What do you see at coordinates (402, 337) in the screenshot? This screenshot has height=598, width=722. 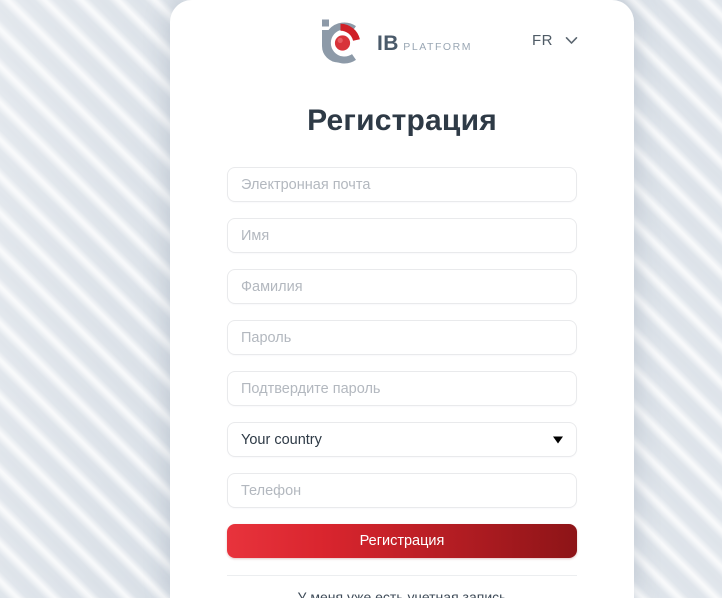 I see `password-input` at bounding box center [402, 337].